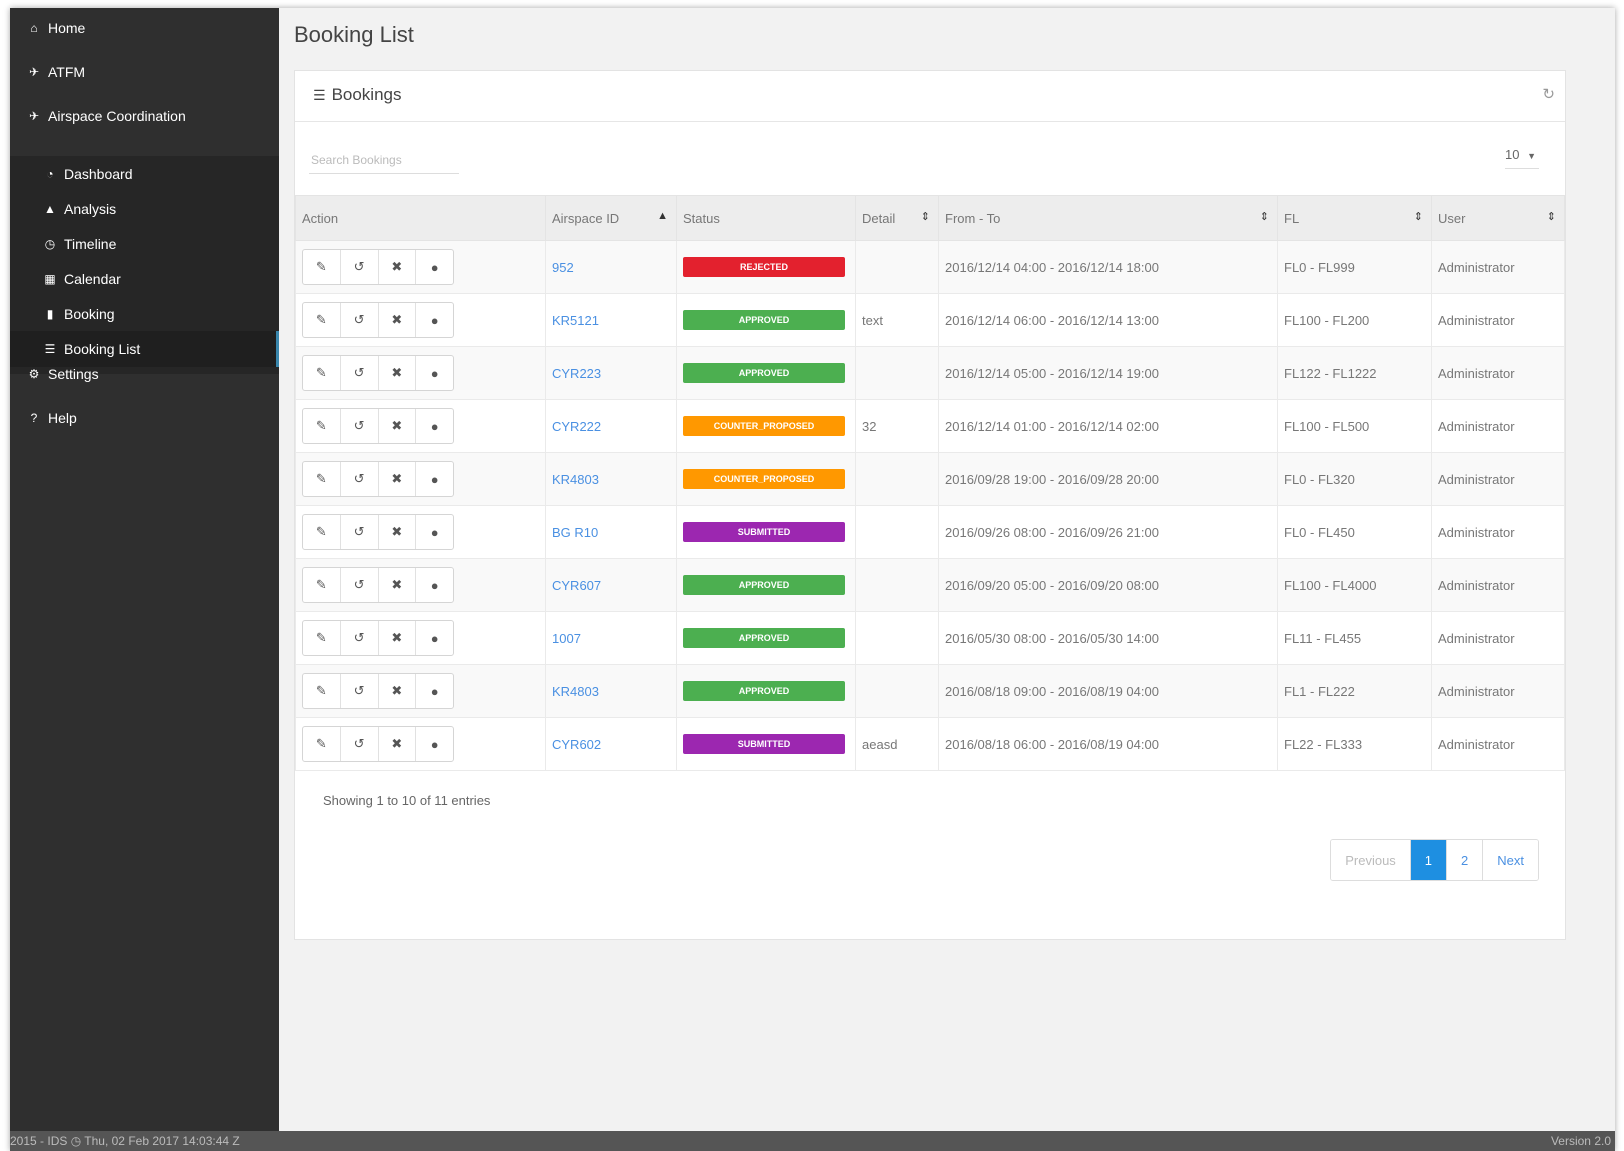  What do you see at coordinates (1498, 218) in the screenshot?
I see `col-user: User ⇕` at bounding box center [1498, 218].